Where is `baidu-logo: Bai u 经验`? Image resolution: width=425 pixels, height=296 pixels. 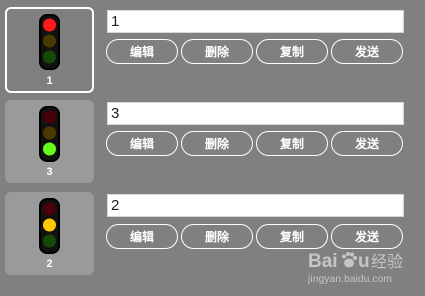 baidu-logo: Bai u 经验 is located at coordinates (355, 261).